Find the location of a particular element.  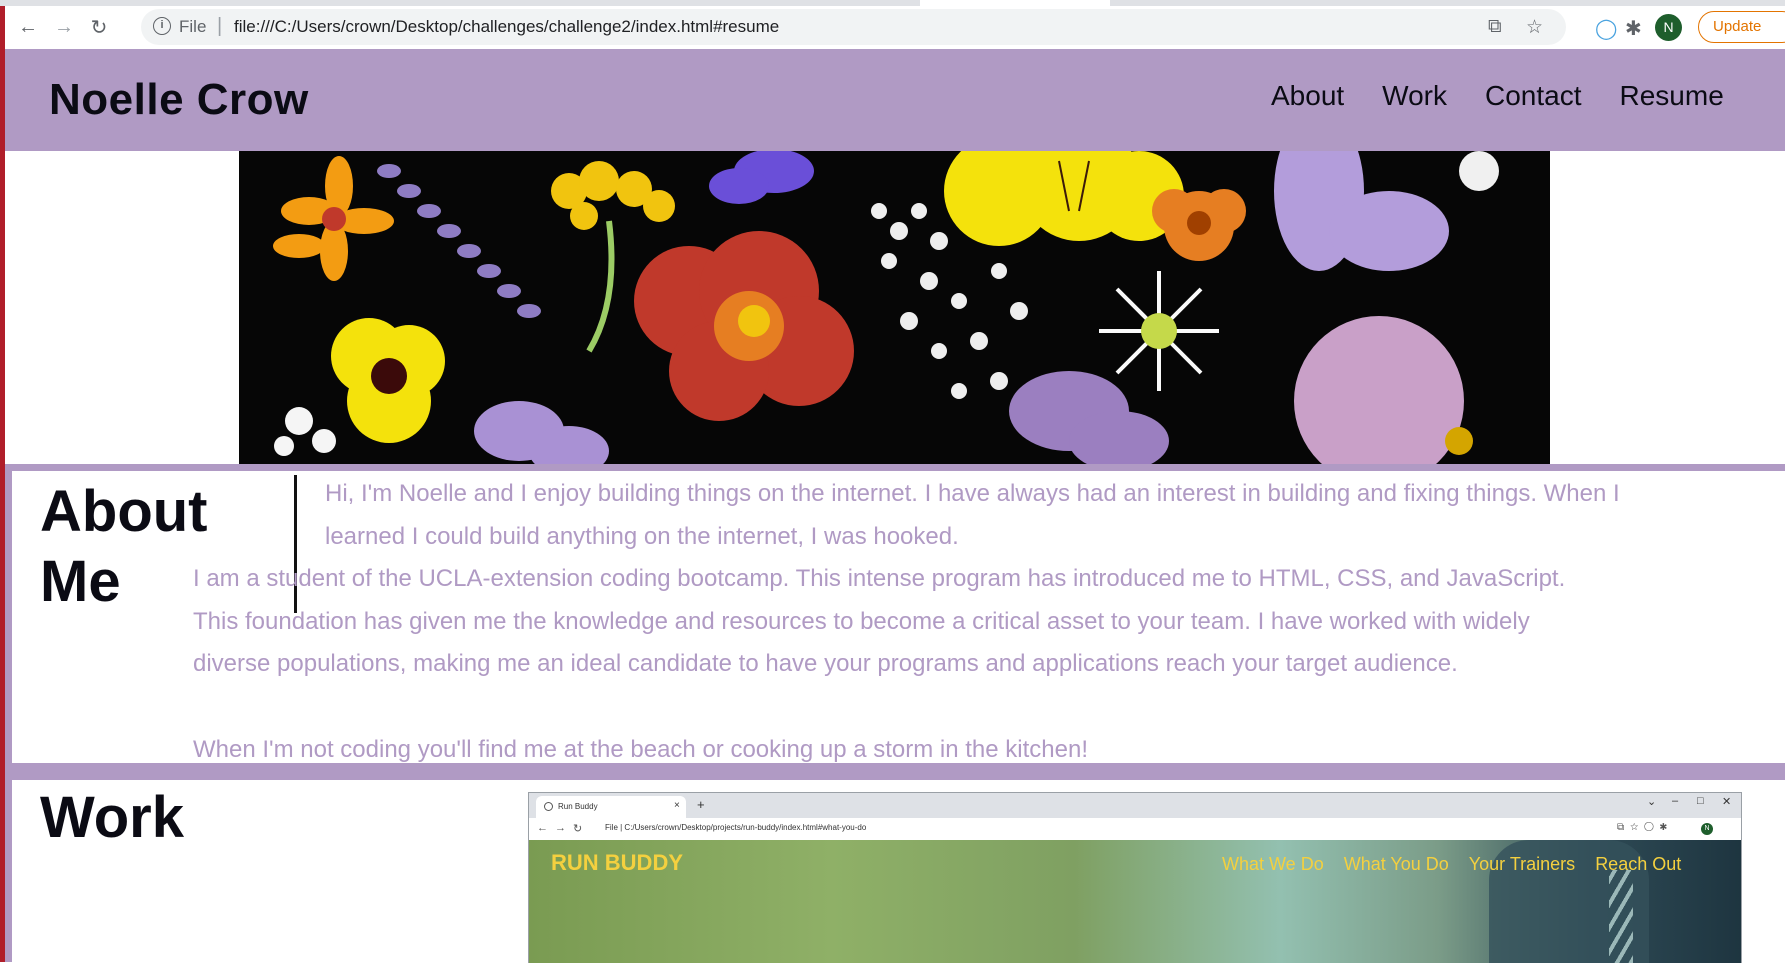

shot-avatar: N is located at coordinates (1707, 829).